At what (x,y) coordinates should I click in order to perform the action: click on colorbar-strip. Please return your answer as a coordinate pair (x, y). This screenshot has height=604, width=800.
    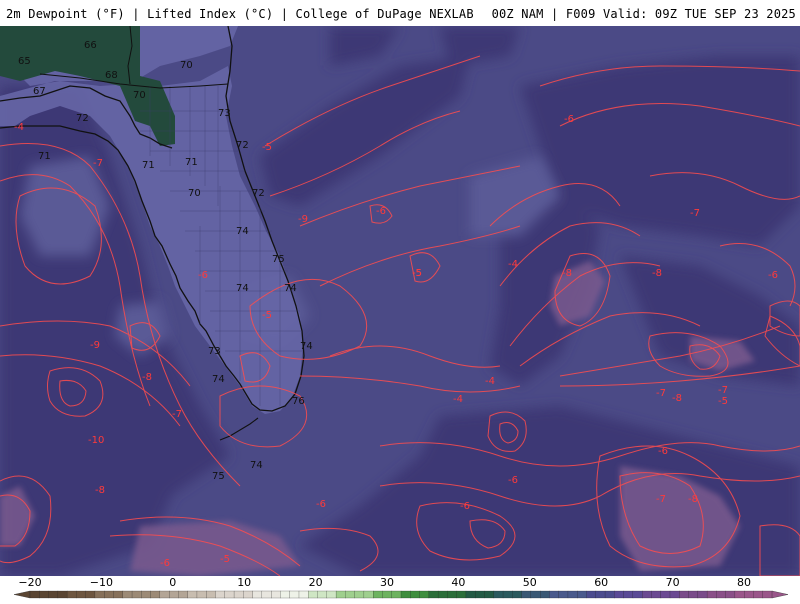
    Looking at the image, I should click on (401, 594).